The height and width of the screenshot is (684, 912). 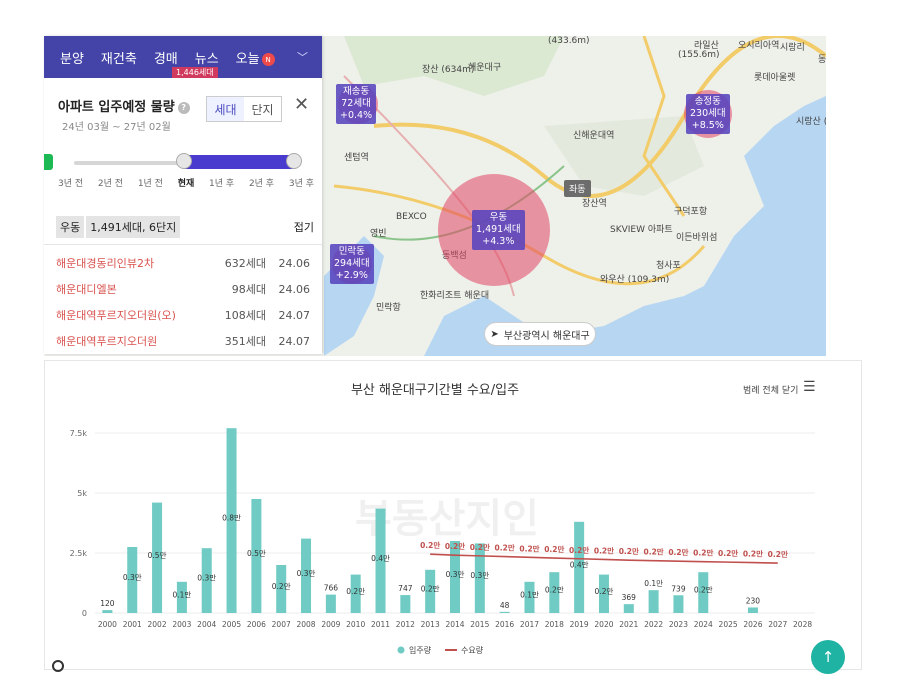 What do you see at coordinates (58, 666) in the screenshot?
I see `circle-icon` at bounding box center [58, 666].